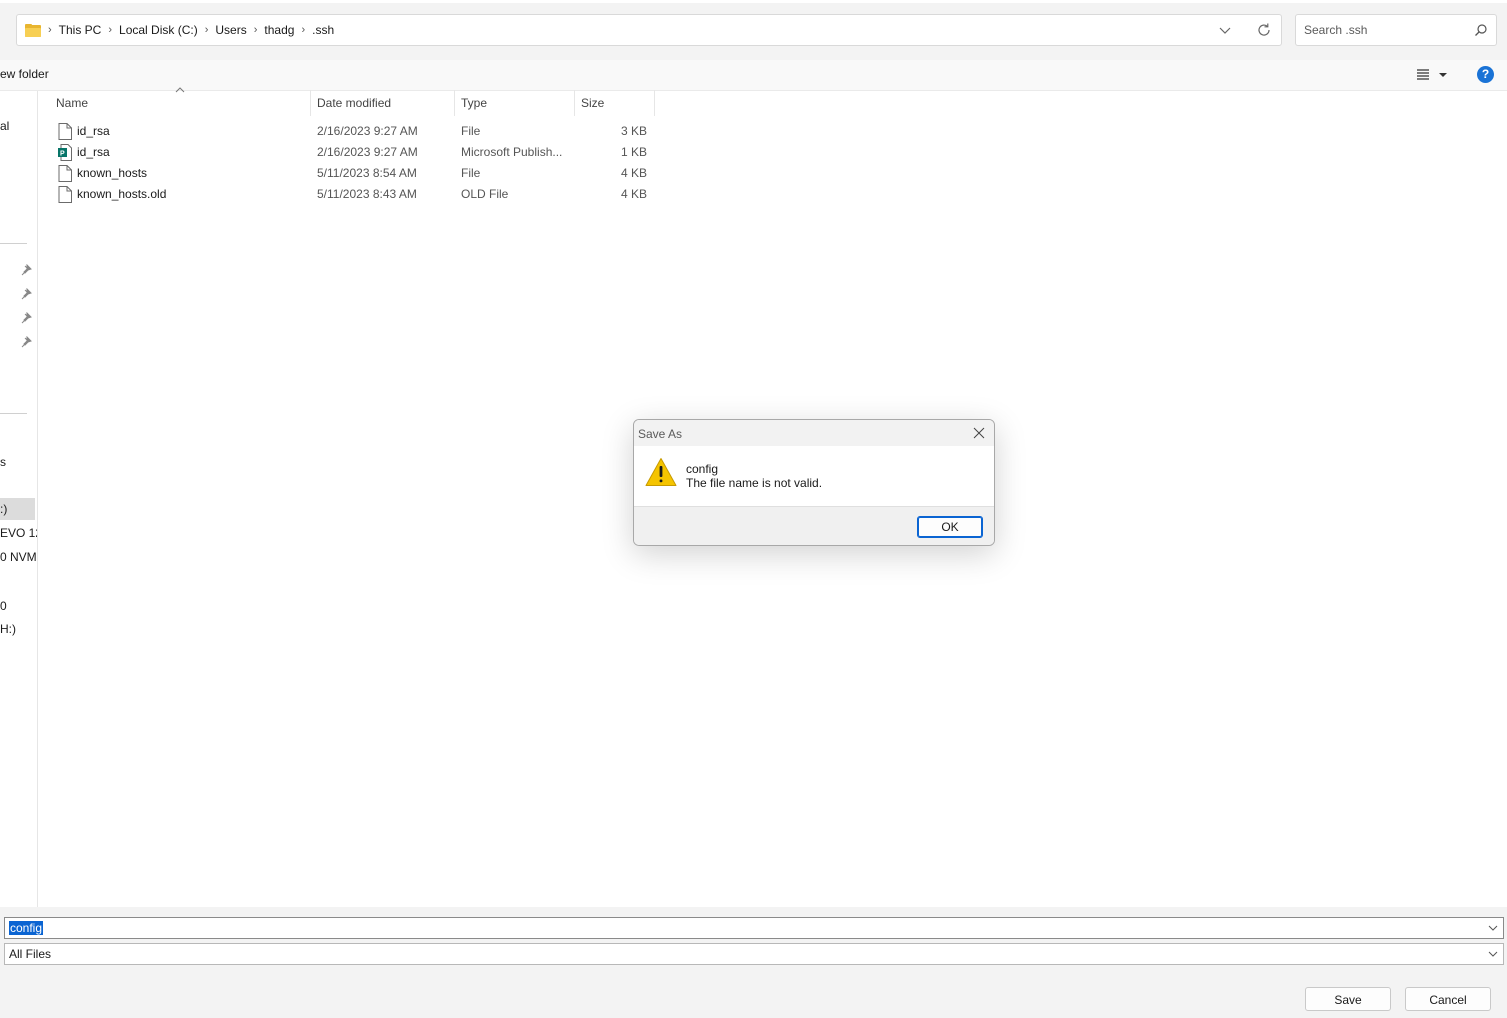  I want to click on column-header-date: Date modified, so click(354, 107).